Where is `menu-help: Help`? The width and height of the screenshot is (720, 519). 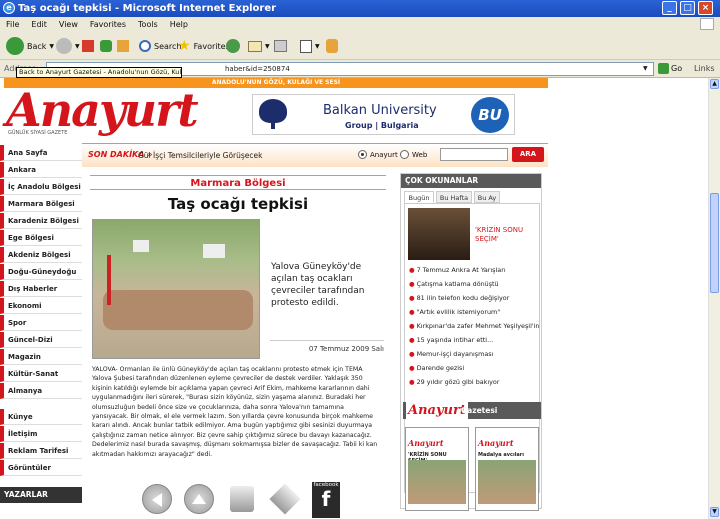 menu-help: Help is located at coordinates (179, 24).